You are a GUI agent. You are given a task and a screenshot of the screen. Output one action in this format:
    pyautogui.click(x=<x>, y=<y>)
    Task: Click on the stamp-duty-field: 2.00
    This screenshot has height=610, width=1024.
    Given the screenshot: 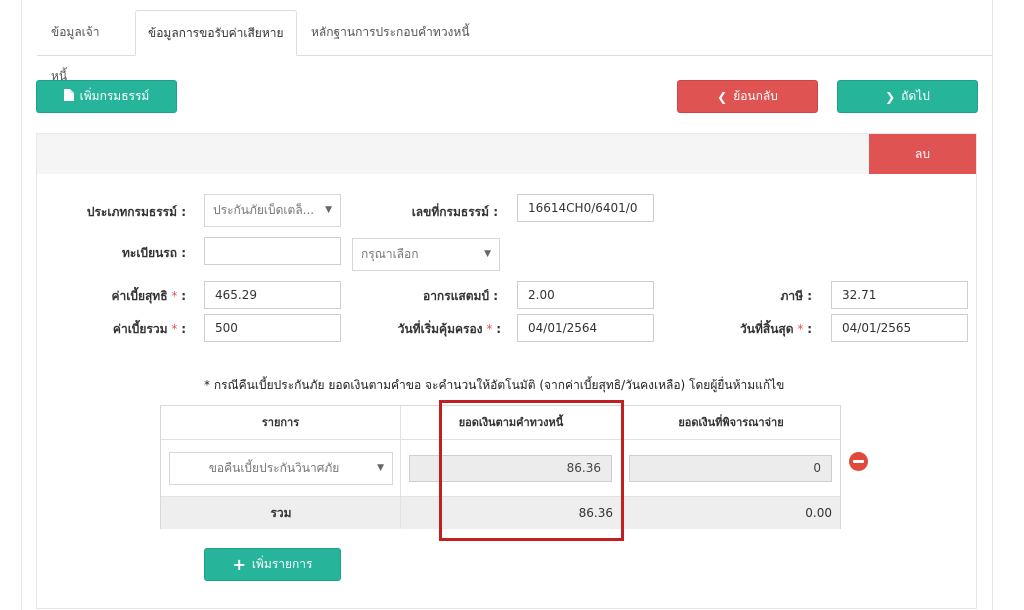 What is the action you would take?
    pyautogui.click(x=585, y=295)
    